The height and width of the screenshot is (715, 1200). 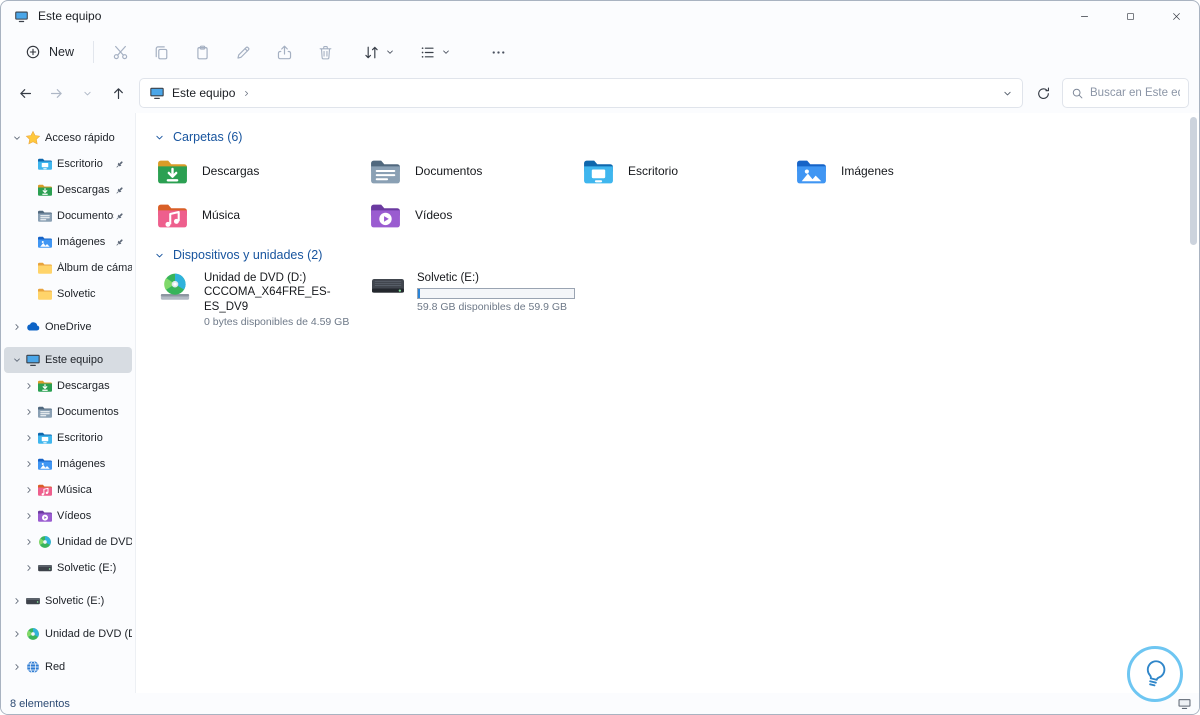 What do you see at coordinates (120, 52) in the screenshot?
I see `cut-button` at bounding box center [120, 52].